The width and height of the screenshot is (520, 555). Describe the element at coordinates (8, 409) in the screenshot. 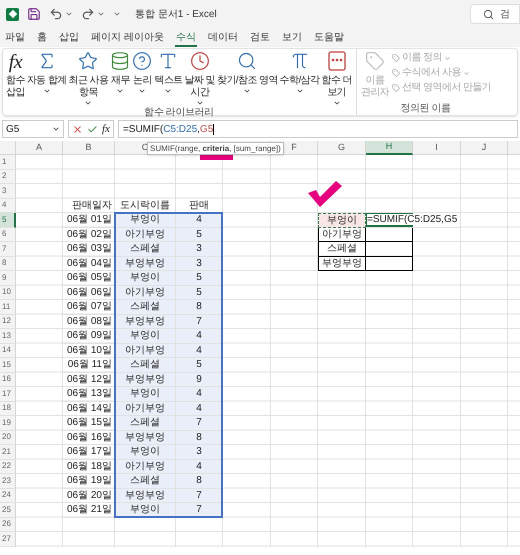

I see `row-header: 18` at that location.